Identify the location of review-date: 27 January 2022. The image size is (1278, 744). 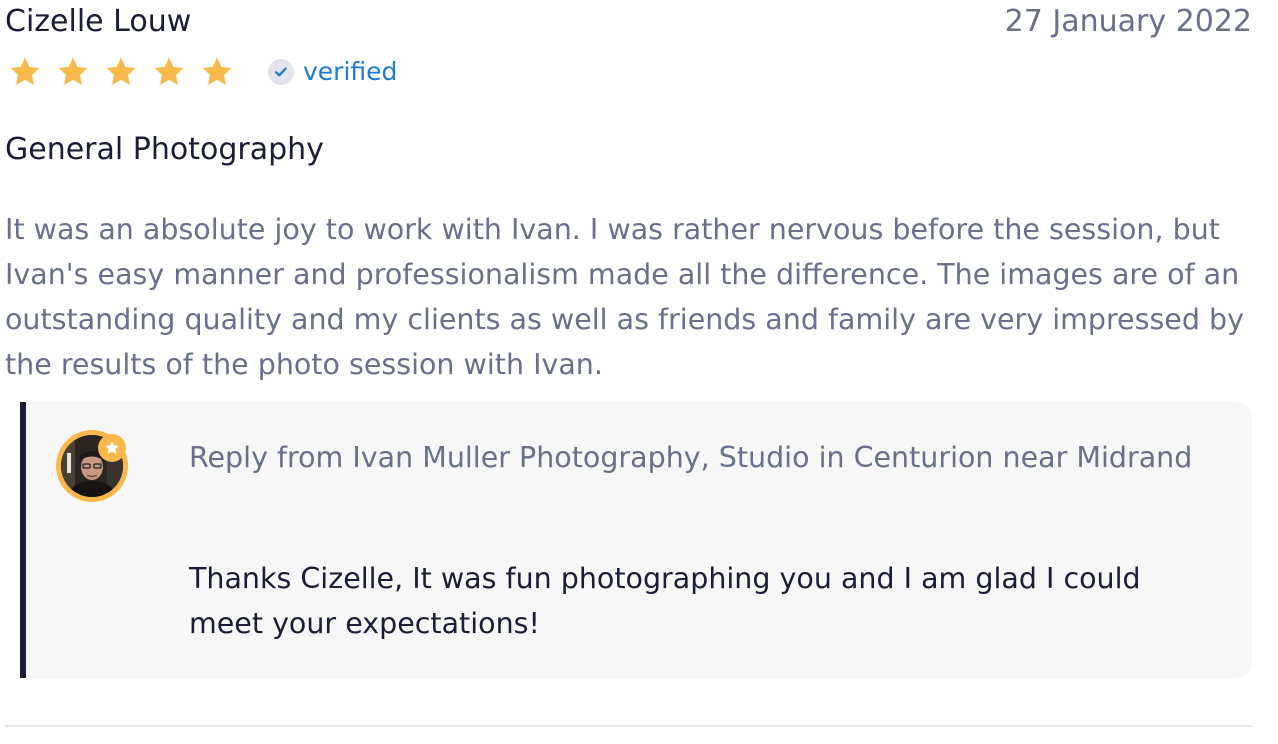
(1128, 21).